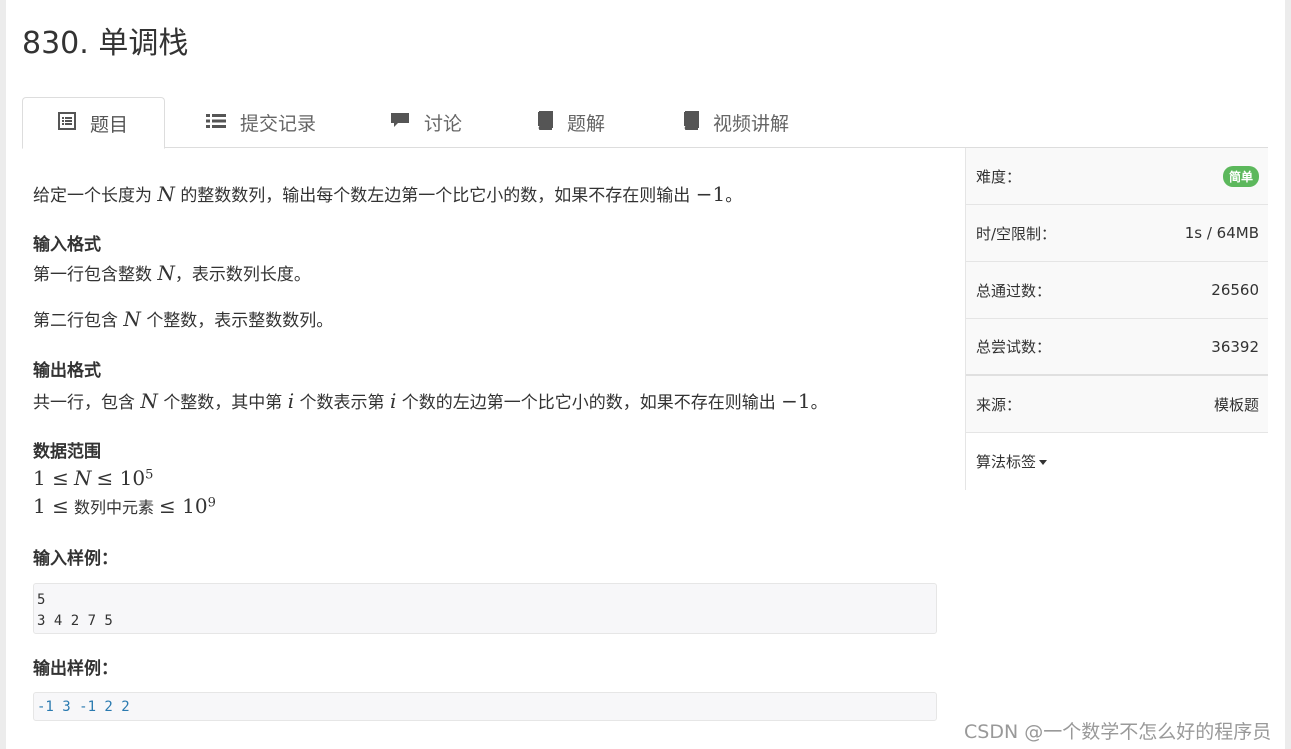 Image resolution: width=1291 pixels, height=749 pixels. What do you see at coordinates (751, 124) in the screenshot?
I see `tab-video-label: 视频讲解` at bounding box center [751, 124].